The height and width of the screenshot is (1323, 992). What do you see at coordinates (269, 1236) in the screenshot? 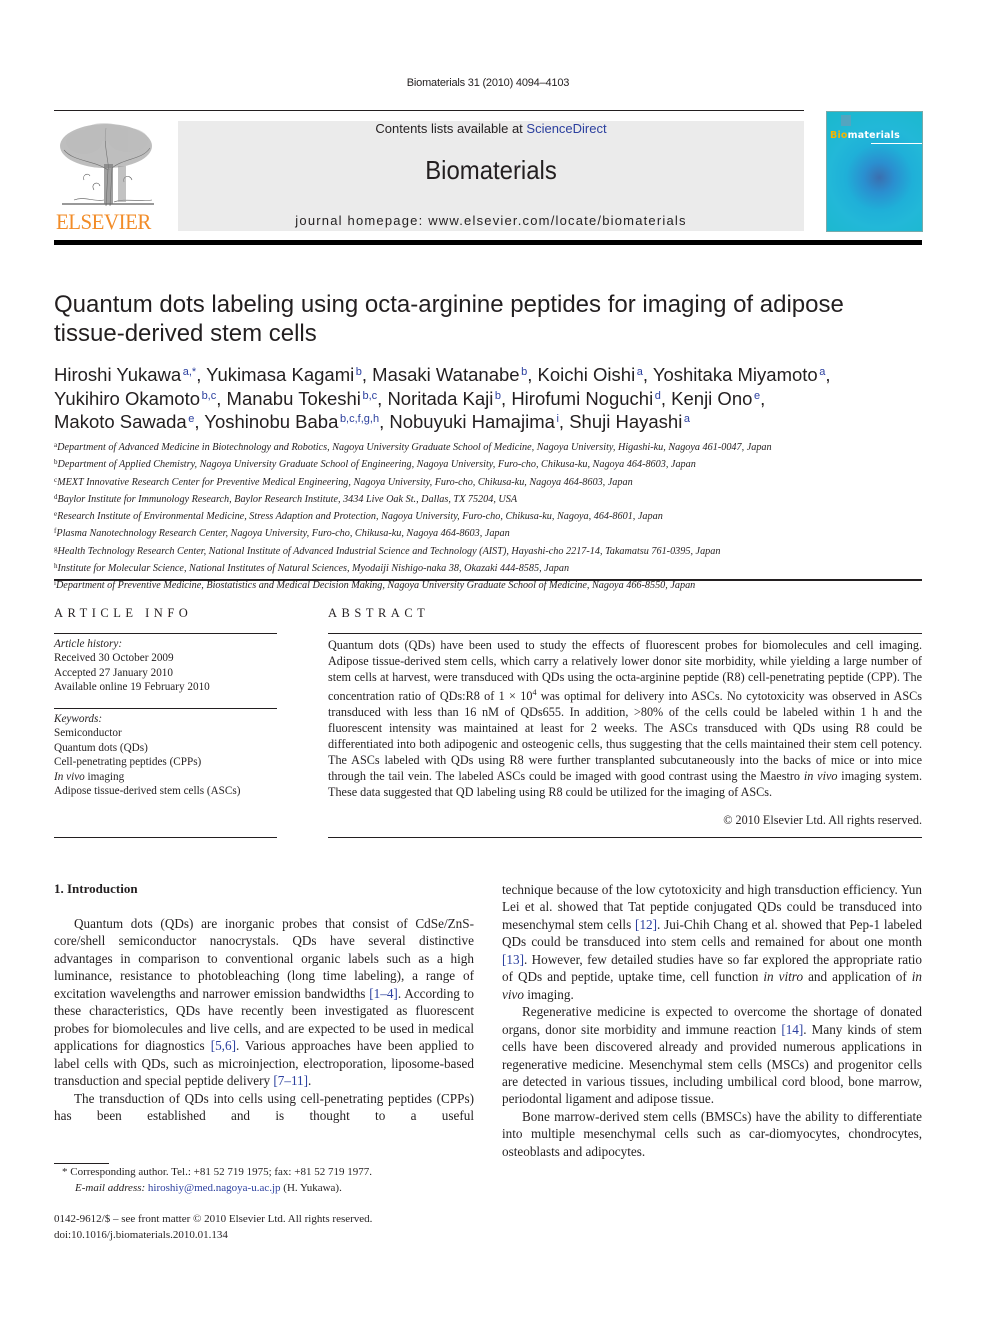
I see `doi: doi:10.1016/j.biomaterials.2010.01.134` at bounding box center [269, 1236].